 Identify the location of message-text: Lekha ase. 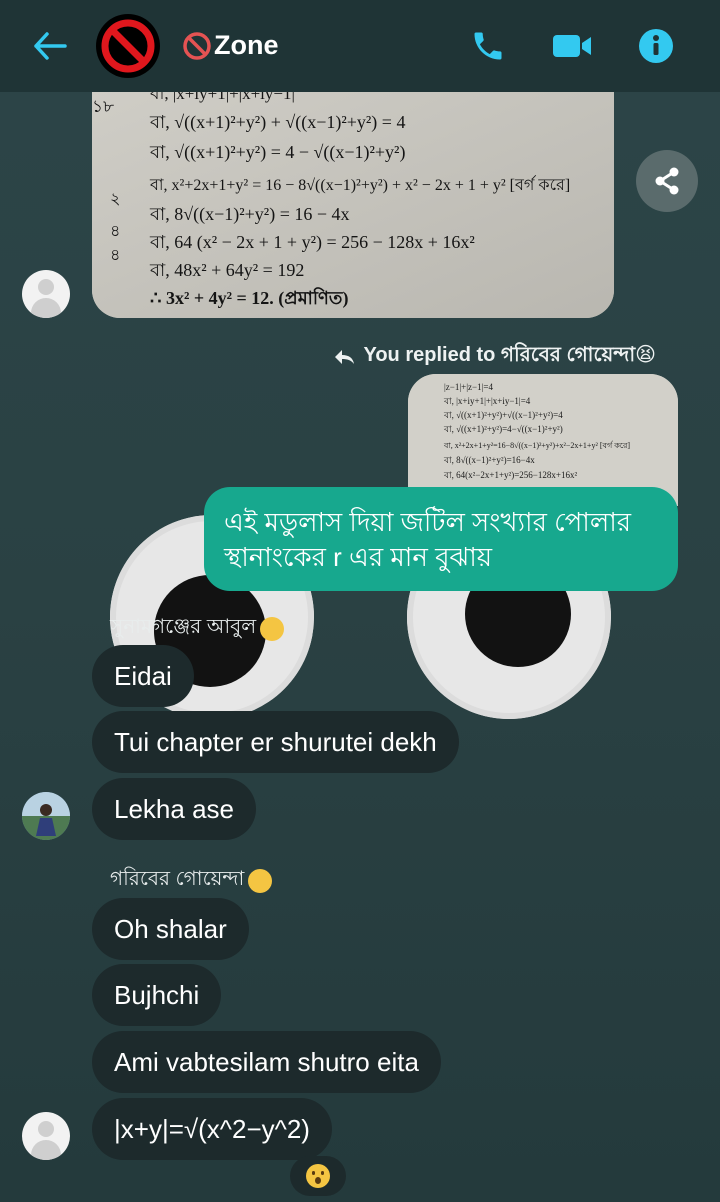
(174, 808).